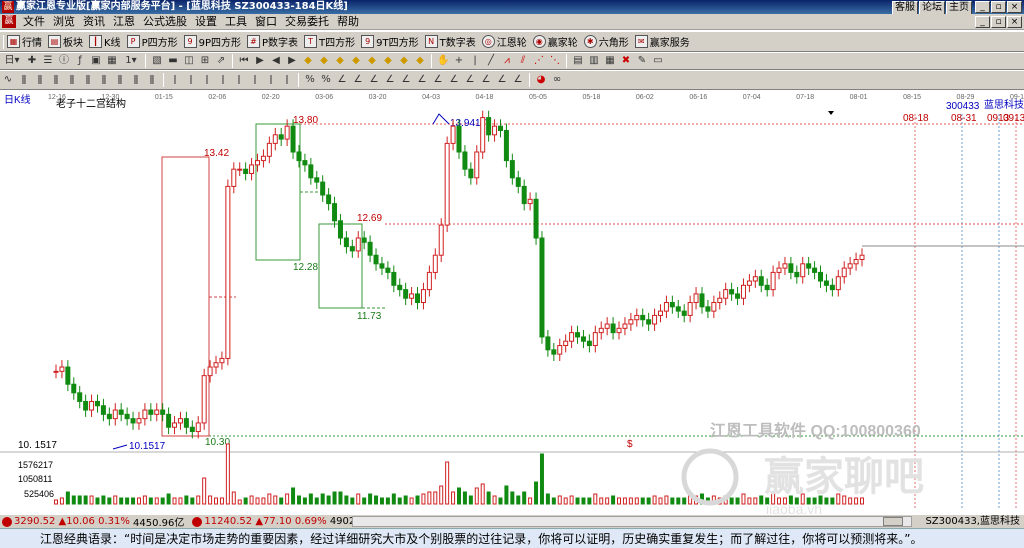 The height and width of the screenshot is (548, 1024). What do you see at coordinates (223, 80) in the screenshot?
I see `cycle4-icon: ǀ` at bounding box center [223, 80].